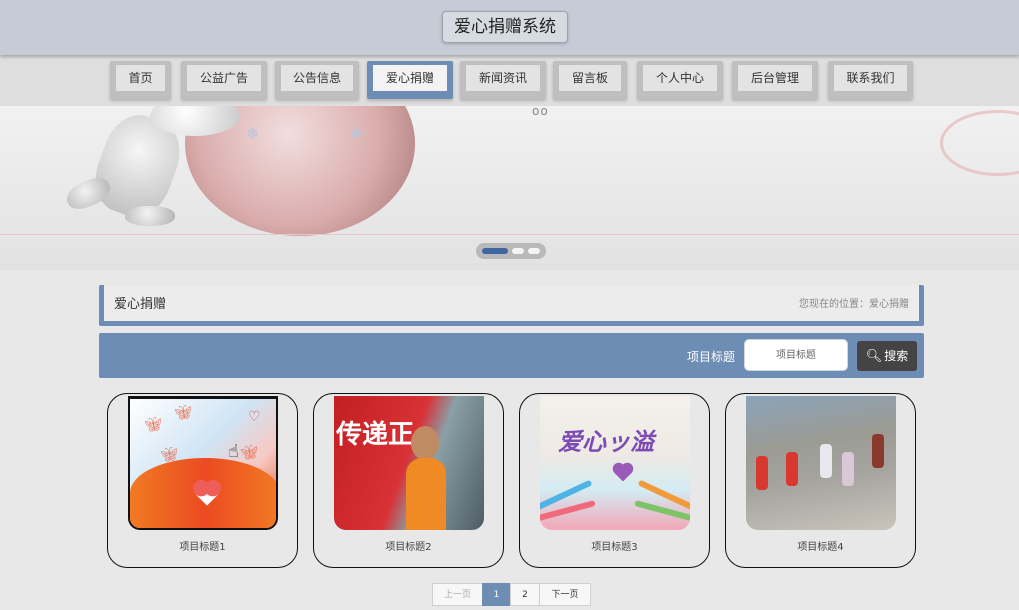 The height and width of the screenshot is (610, 1019). I want to click on banner-rope-image, so click(979, 143).